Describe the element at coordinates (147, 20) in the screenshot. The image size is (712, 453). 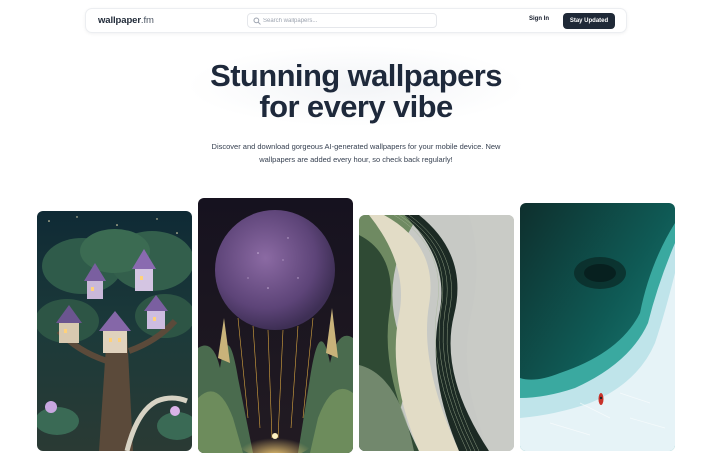
I see `logo-tld: .fm` at that location.